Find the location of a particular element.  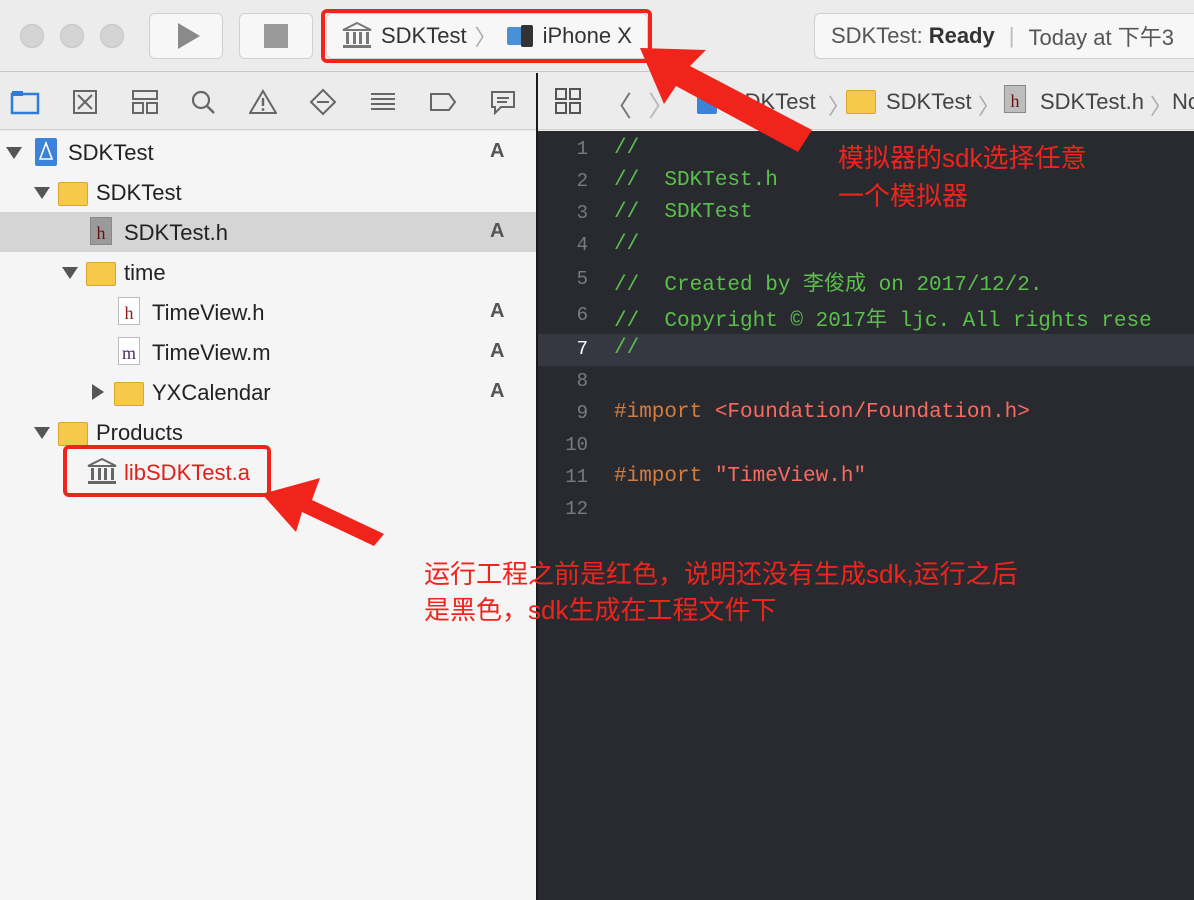

product-annotation-line1: 运行工程之前是红色，说明还没有生成sdk,运行之后 is located at coordinates (721, 574).